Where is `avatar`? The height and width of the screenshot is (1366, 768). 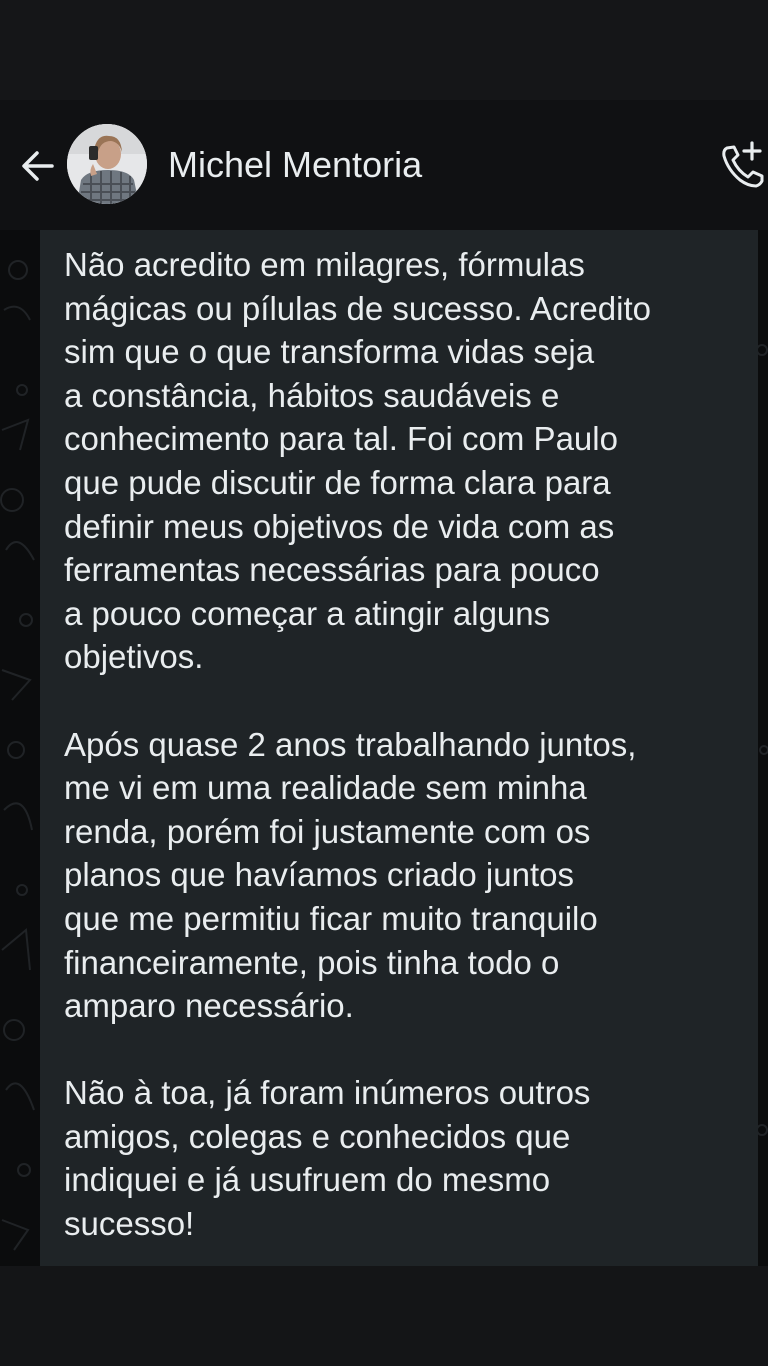
avatar is located at coordinates (107, 164).